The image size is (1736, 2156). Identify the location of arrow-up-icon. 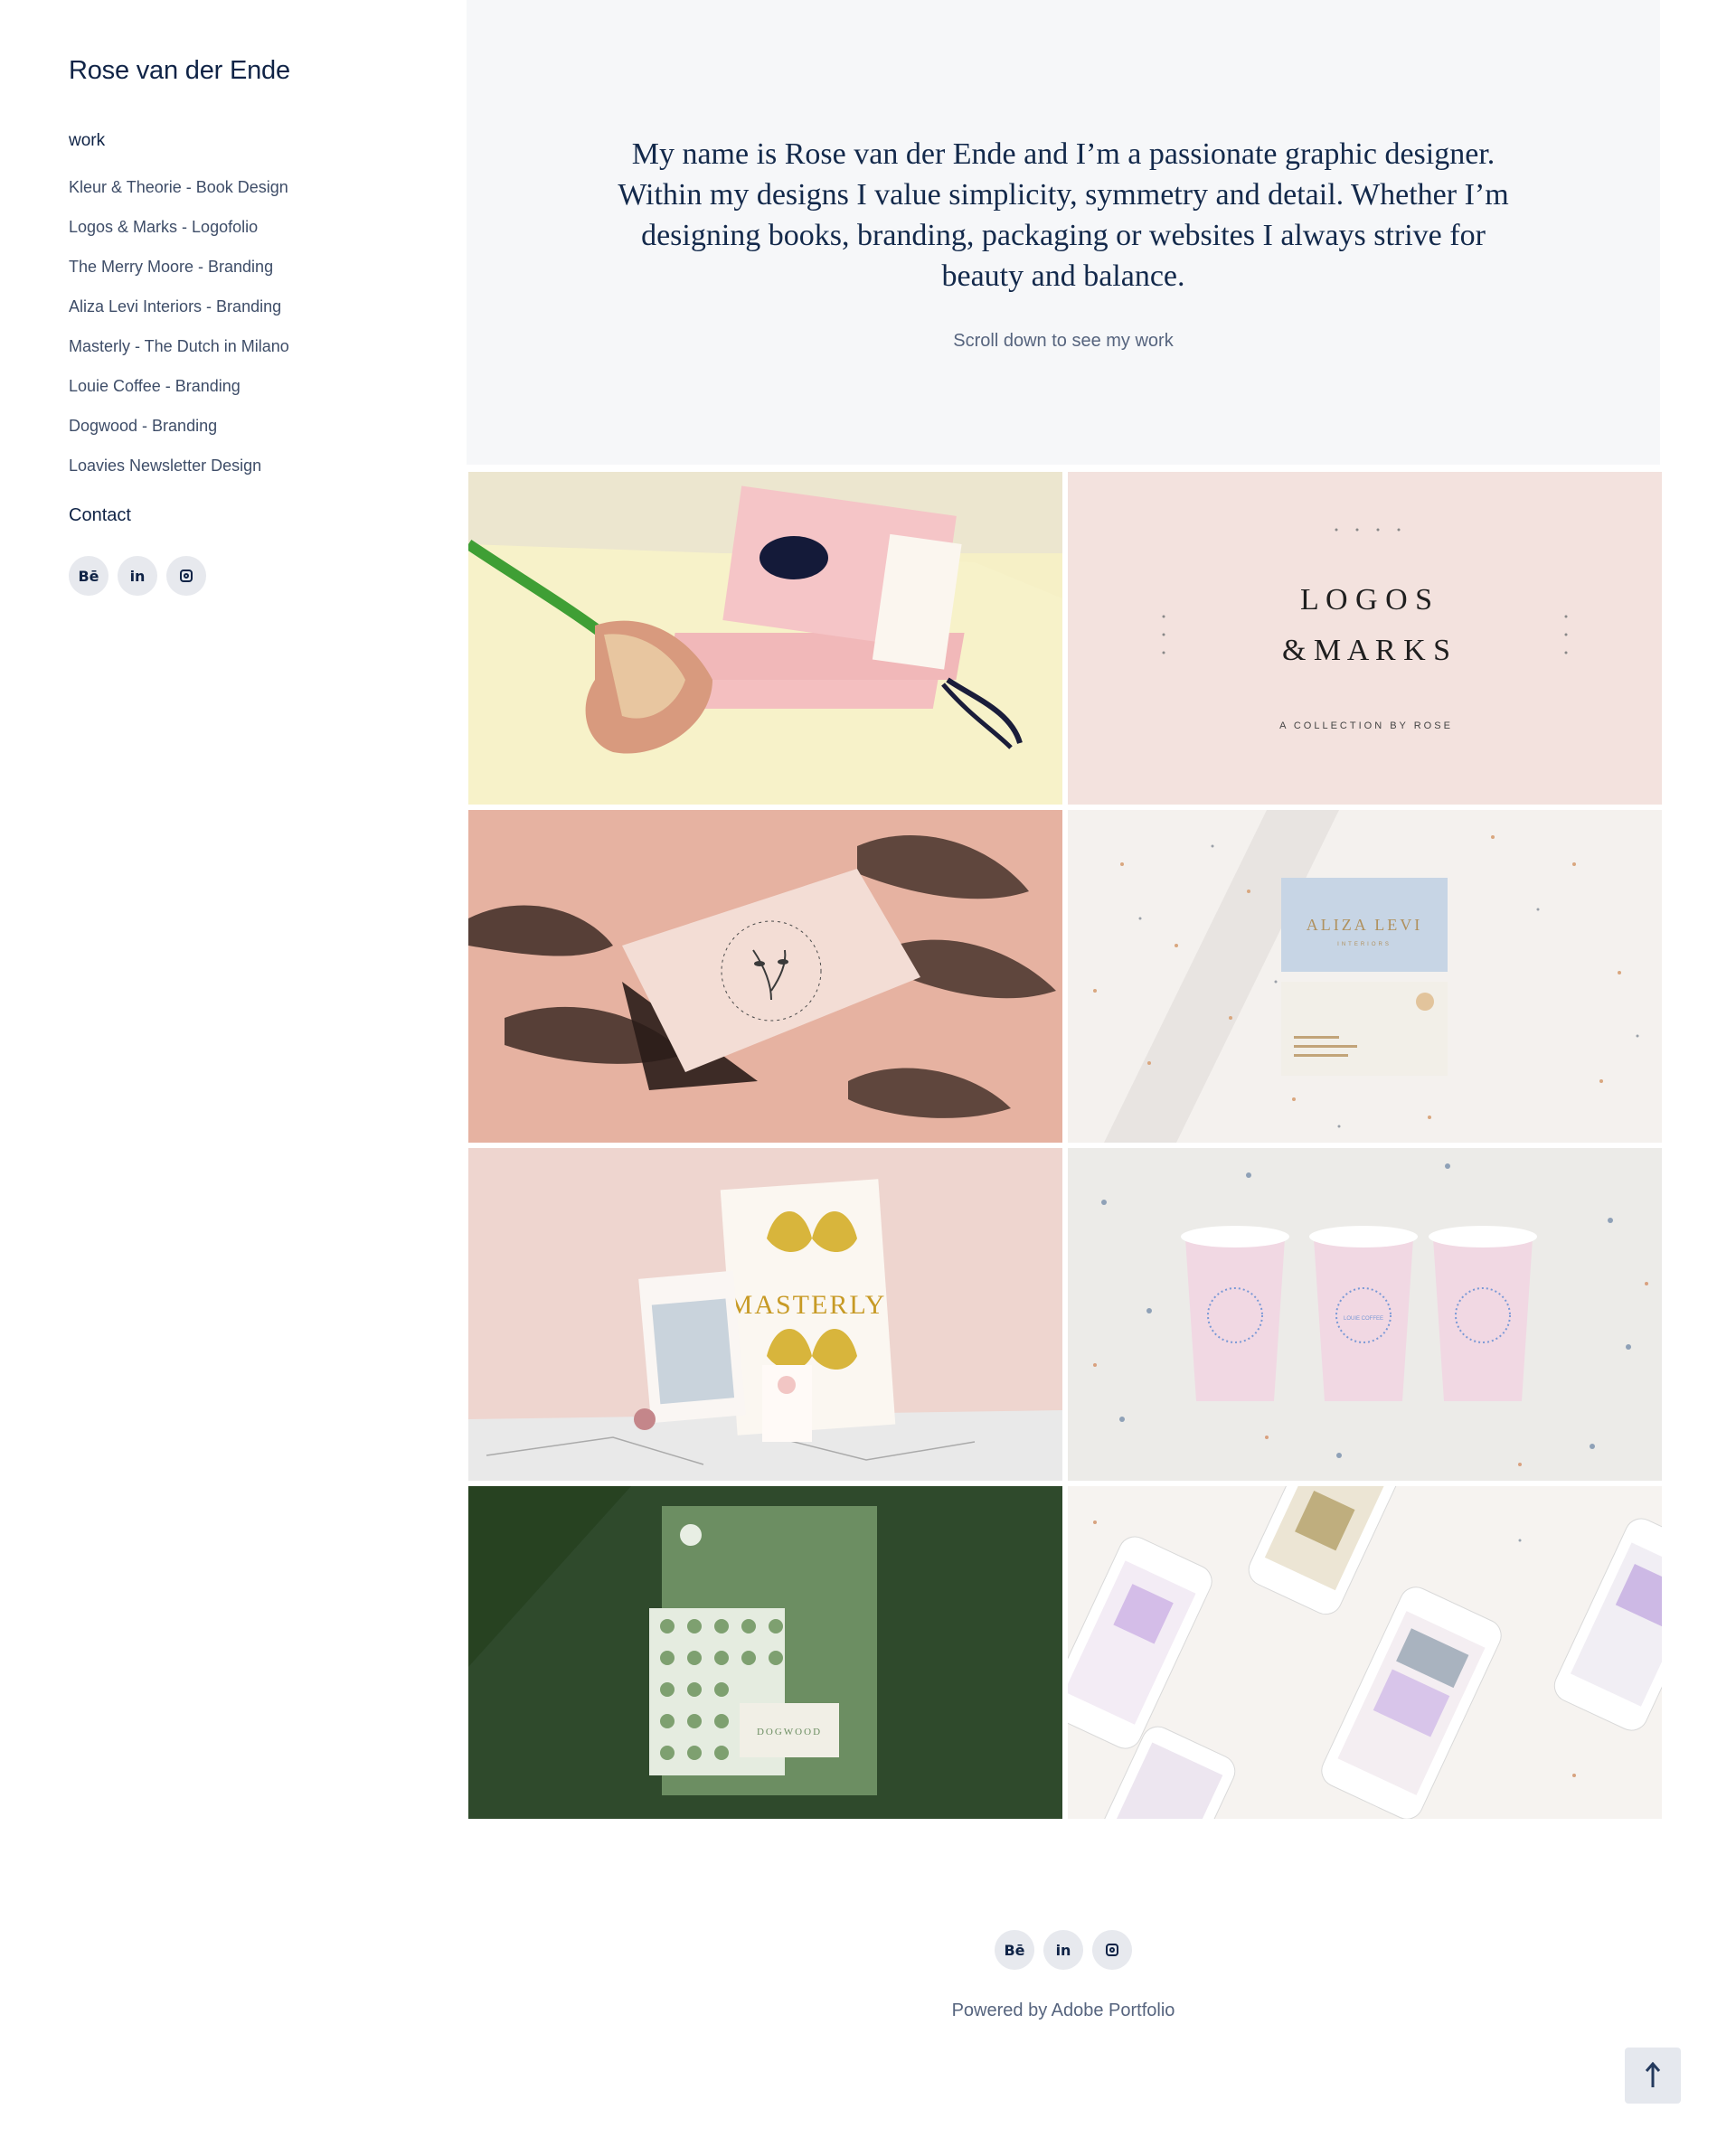
(1653, 2074).